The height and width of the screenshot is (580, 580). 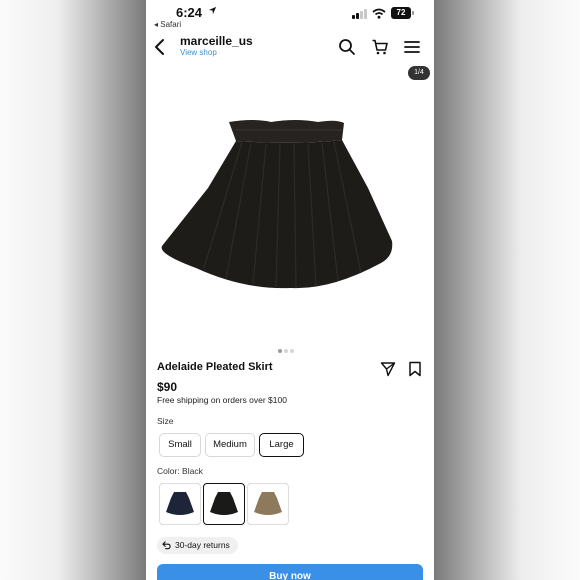 What do you see at coordinates (222, 400) in the screenshot?
I see `shipping-info: Free shipping on orders over $100` at bounding box center [222, 400].